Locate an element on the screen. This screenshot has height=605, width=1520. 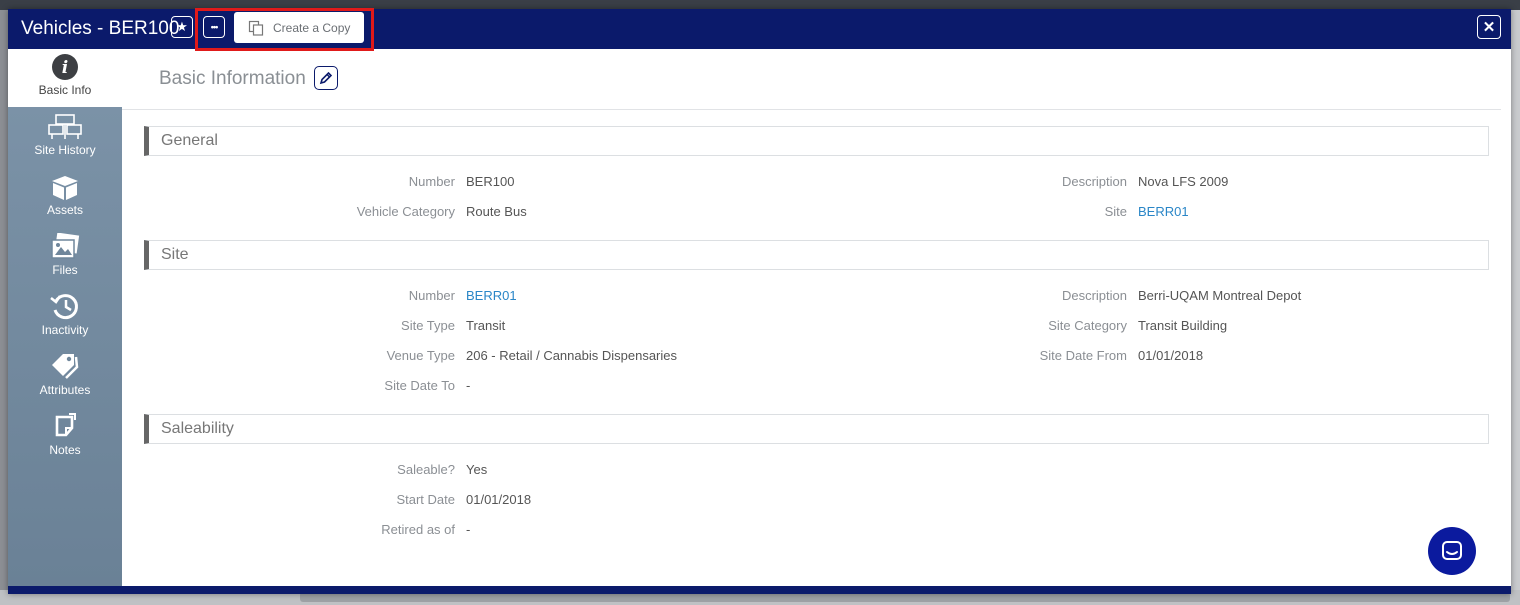
site-number-label: Number is located at coordinates (431, 295).